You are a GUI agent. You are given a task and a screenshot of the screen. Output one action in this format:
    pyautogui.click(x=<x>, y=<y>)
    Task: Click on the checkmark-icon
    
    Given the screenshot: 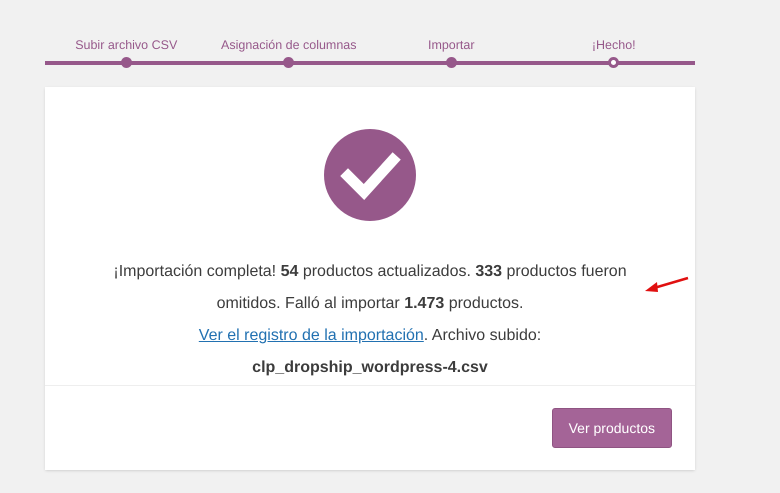 What is the action you would take?
    pyautogui.click(x=370, y=175)
    